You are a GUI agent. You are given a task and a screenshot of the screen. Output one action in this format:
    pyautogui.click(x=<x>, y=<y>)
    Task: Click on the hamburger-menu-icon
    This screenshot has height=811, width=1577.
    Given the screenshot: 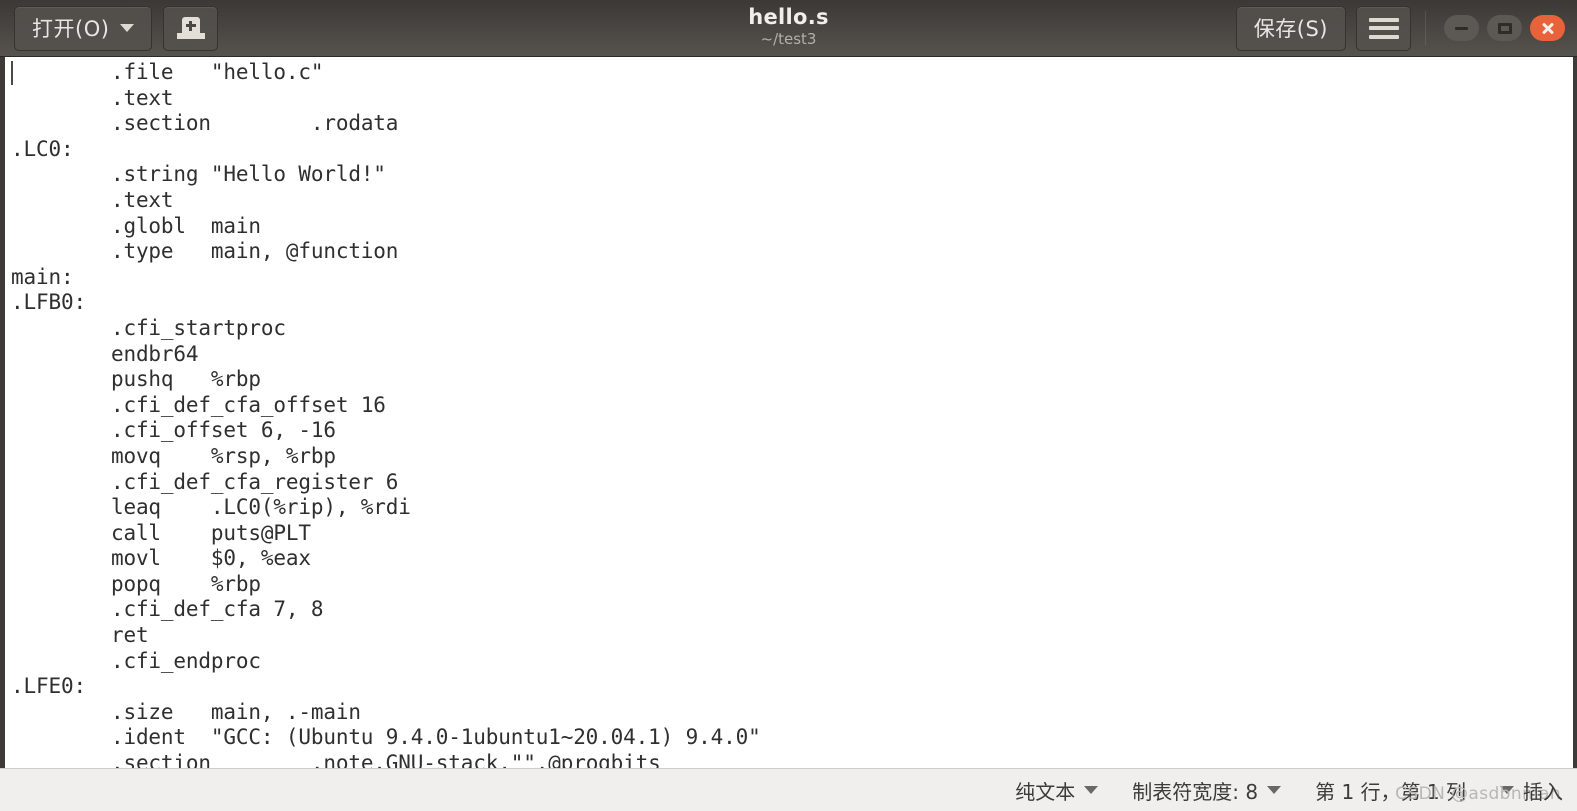 What is the action you would take?
    pyautogui.click(x=1383, y=28)
    